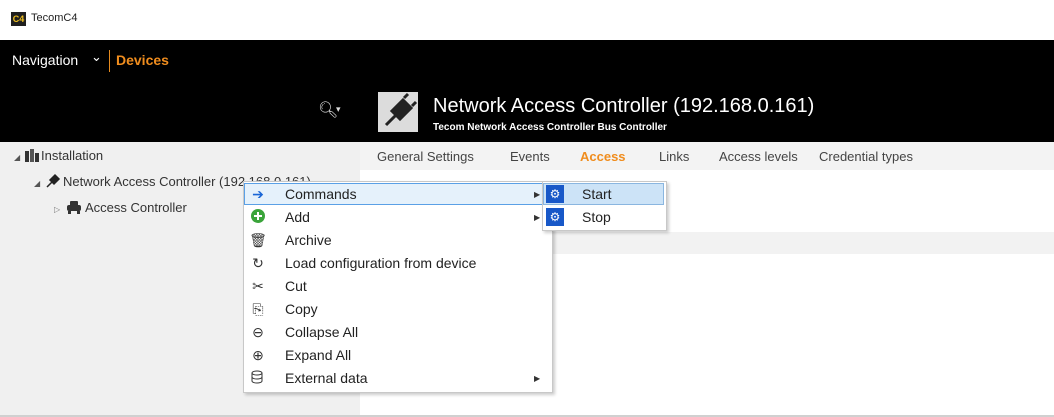 The image size is (1054, 417). Describe the element at coordinates (597, 194) in the screenshot. I see `submenu-item-start-label: Start` at that location.